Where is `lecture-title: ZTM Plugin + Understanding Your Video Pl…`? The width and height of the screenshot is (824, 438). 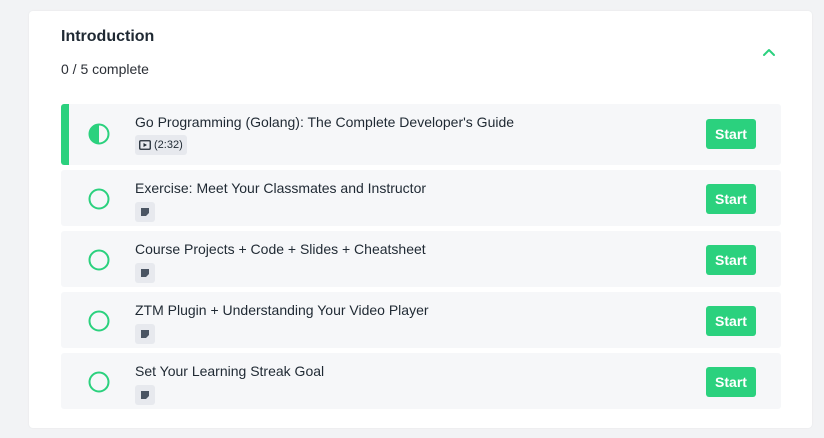 lecture-title: ZTM Plugin + Understanding Your Video Pl… is located at coordinates (282, 310).